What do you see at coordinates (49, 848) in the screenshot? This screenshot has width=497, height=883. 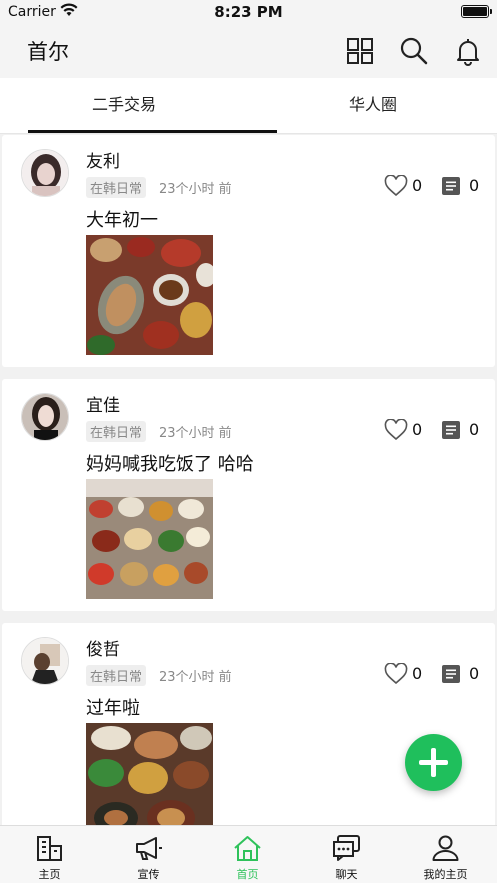 I see `building-icon` at bounding box center [49, 848].